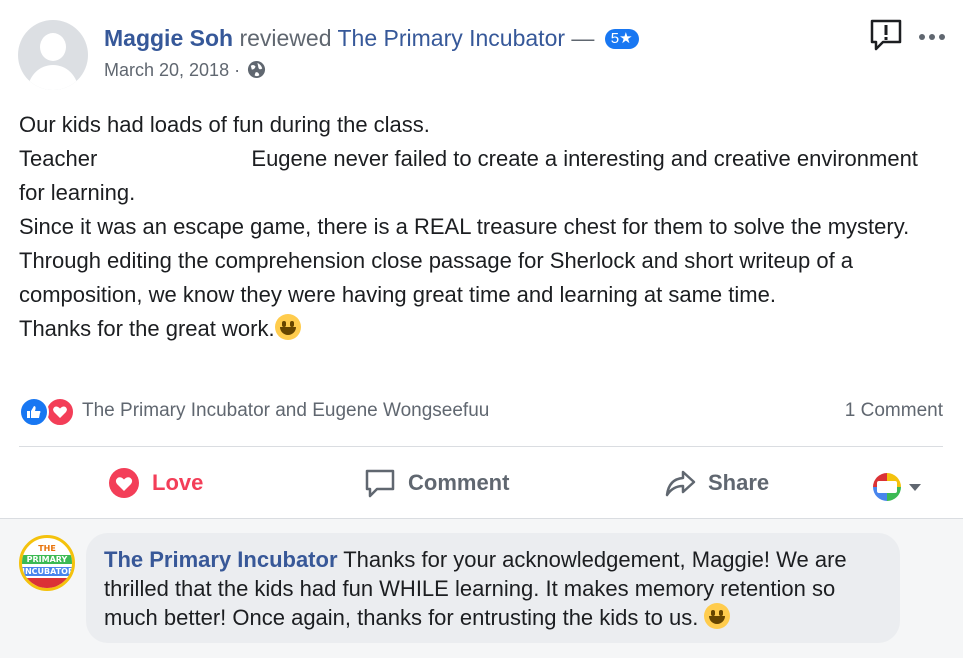  What do you see at coordinates (484, 329) in the screenshot?
I see `post-line-5: Thanks for the great work.` at bounding box center [484, 329].